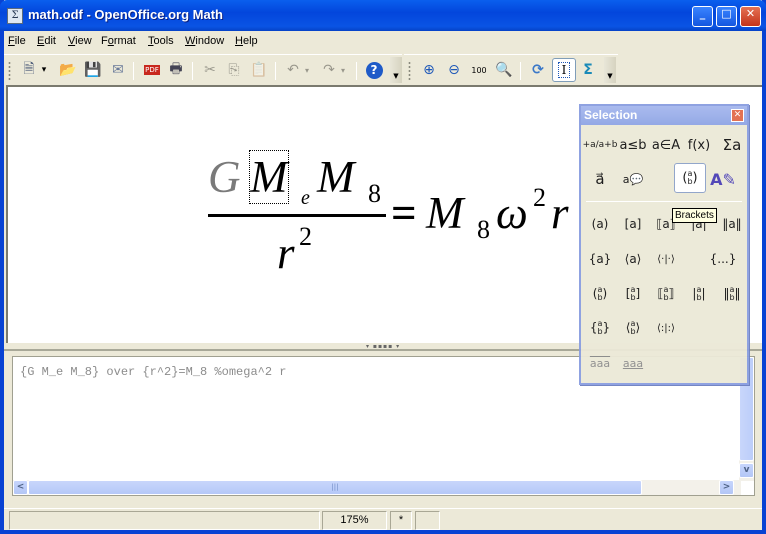 The height and width of the screenshot is (534, 766). Describe the element at coordinates (383, 15) in the screenshot. I see `title-bar: Σ math.odf - OpenOffice.org Math _ □ ✕` at that location.